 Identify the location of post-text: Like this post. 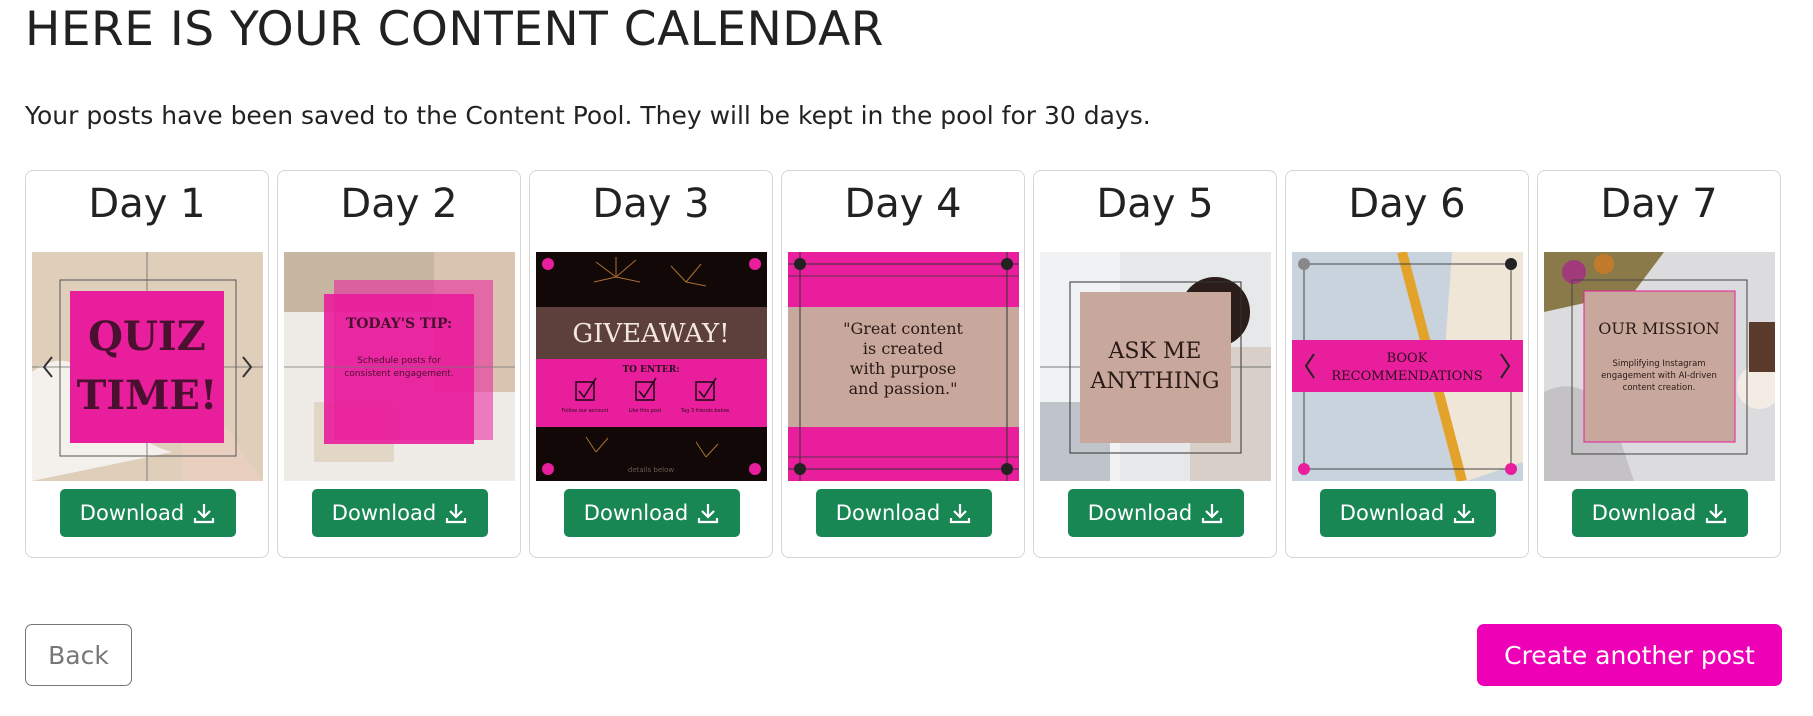
(644, 411).